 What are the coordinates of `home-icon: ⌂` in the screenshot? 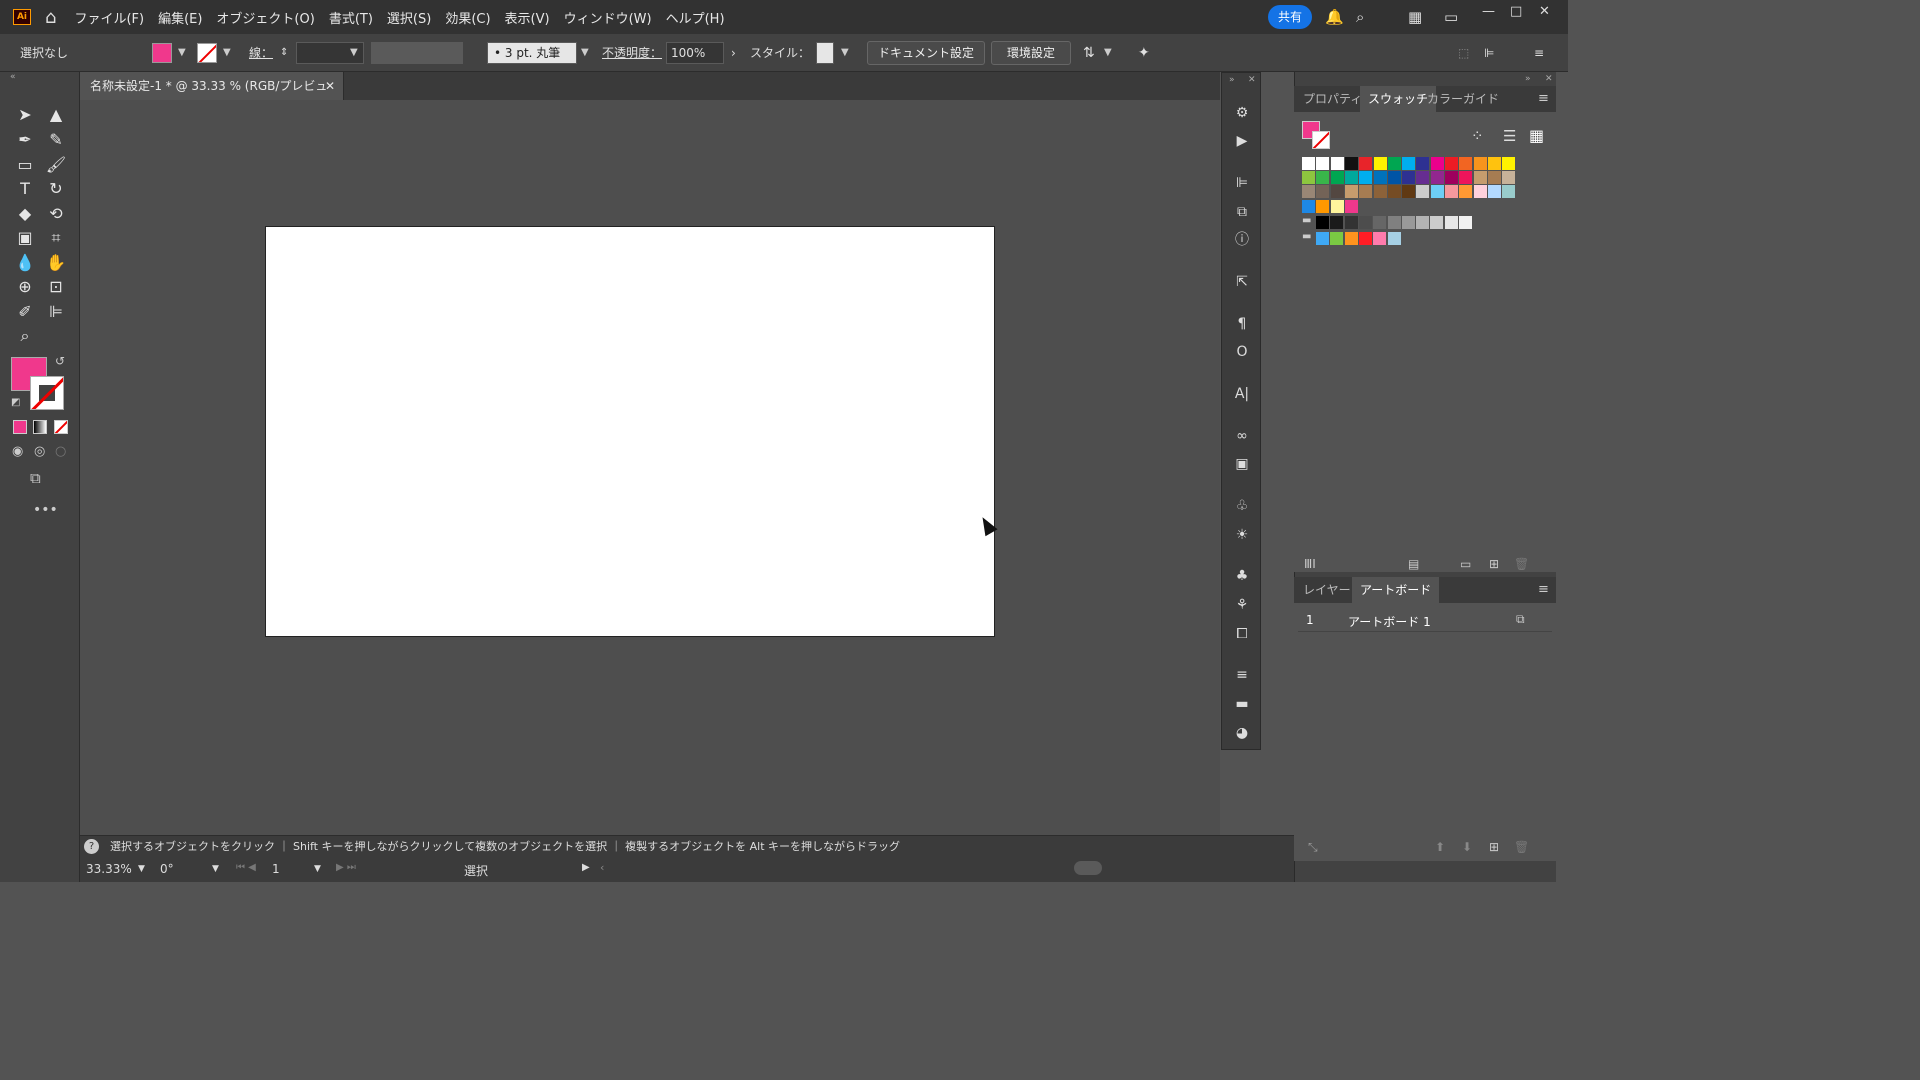 It's located at (50, 17).